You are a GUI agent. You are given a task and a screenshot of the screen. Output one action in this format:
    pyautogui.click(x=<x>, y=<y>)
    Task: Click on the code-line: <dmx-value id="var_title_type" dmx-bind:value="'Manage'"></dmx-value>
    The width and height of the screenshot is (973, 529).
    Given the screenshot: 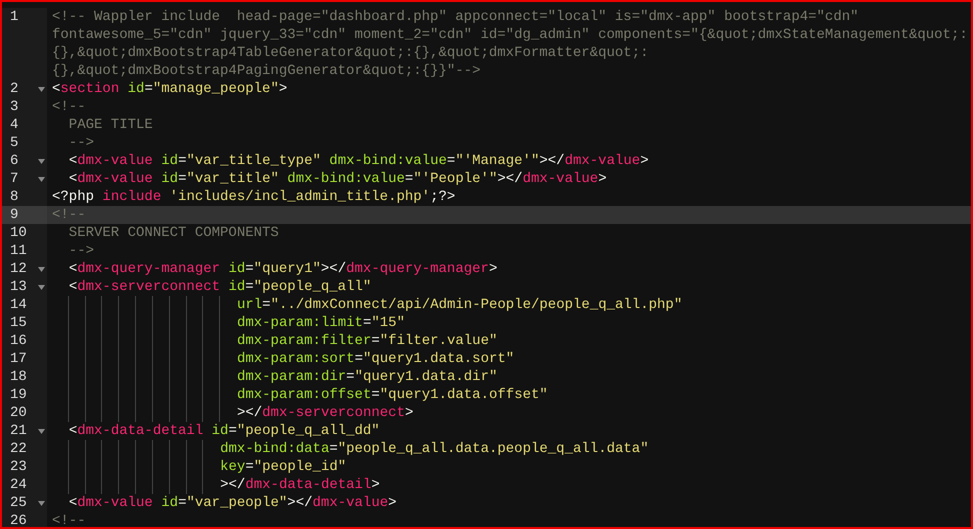 What is the action you would take?
    pyautogui.click(x=358, y=161)
    